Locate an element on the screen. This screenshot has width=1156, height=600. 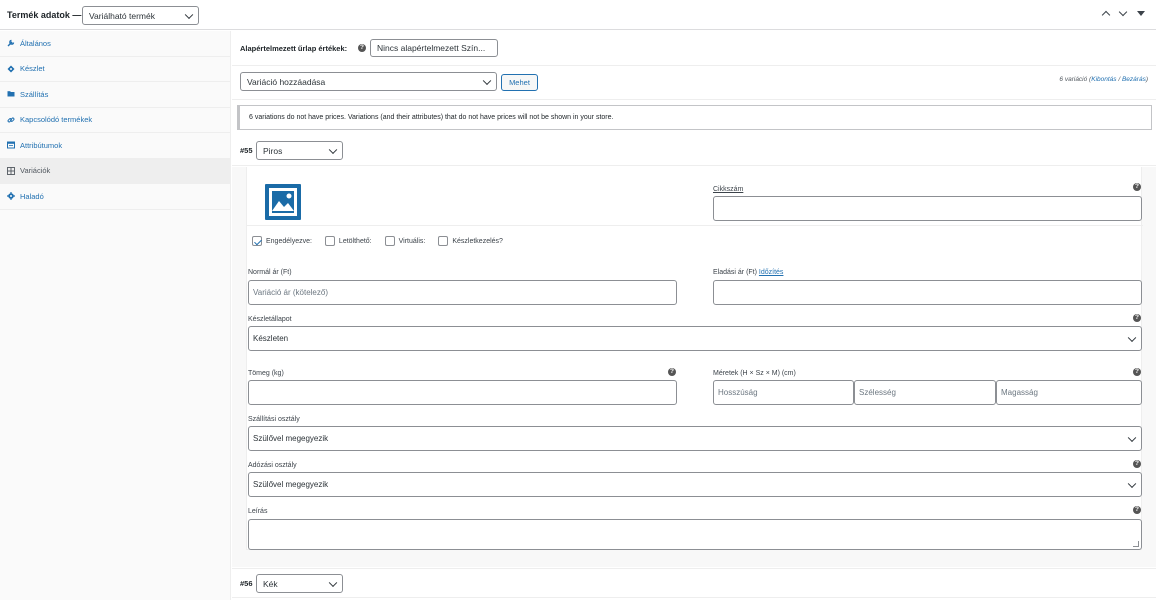
sale-price-input is located at coordinates (927, 292).